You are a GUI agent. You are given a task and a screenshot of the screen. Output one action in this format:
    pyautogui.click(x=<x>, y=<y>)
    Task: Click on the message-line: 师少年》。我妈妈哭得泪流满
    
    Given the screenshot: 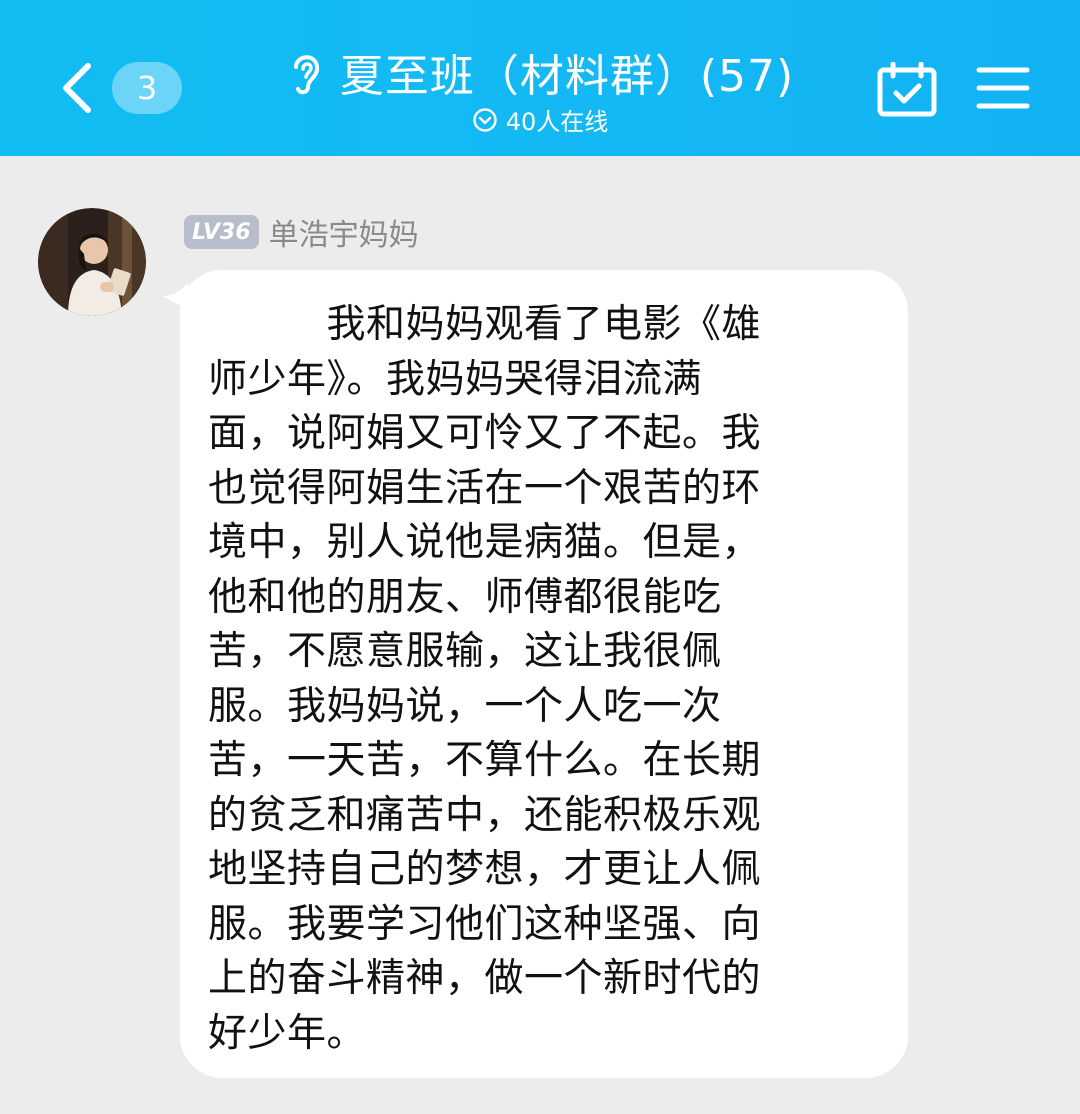 What is the action you would take?
    pyautogui.click(x=455, y=379)
    